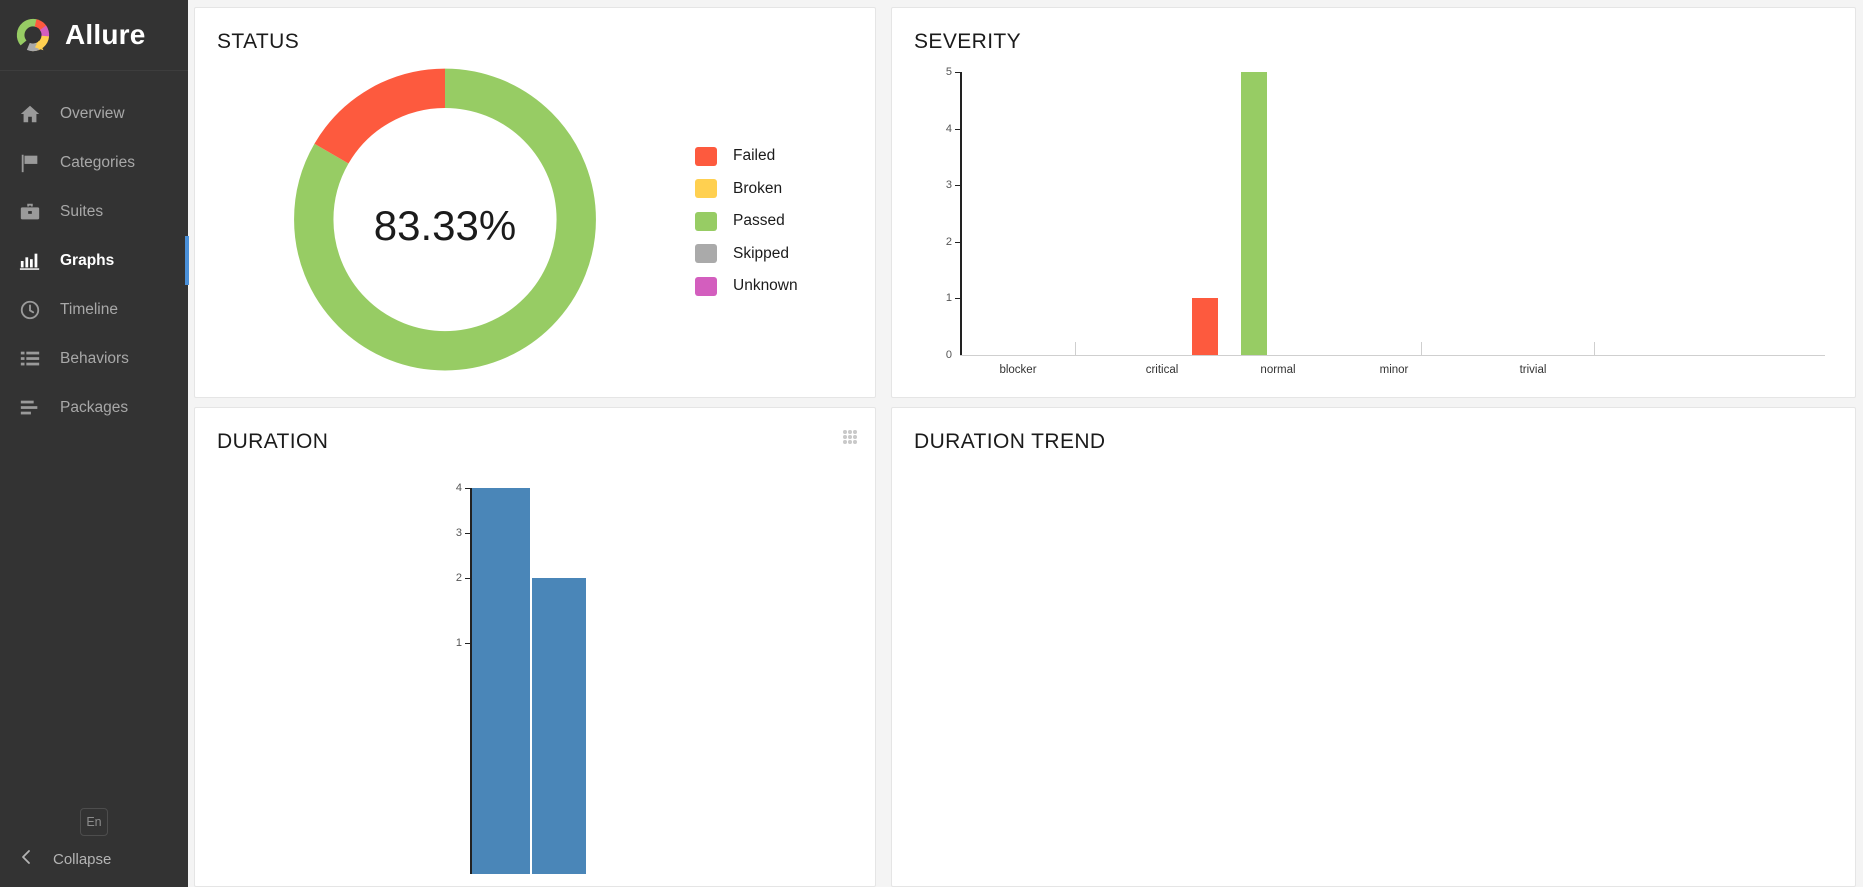 This screenshot has height=887, width=1863. Describe the element at coordinates (82, 859) in the screenshot. I see `collapse-label: Collapse` at that location.